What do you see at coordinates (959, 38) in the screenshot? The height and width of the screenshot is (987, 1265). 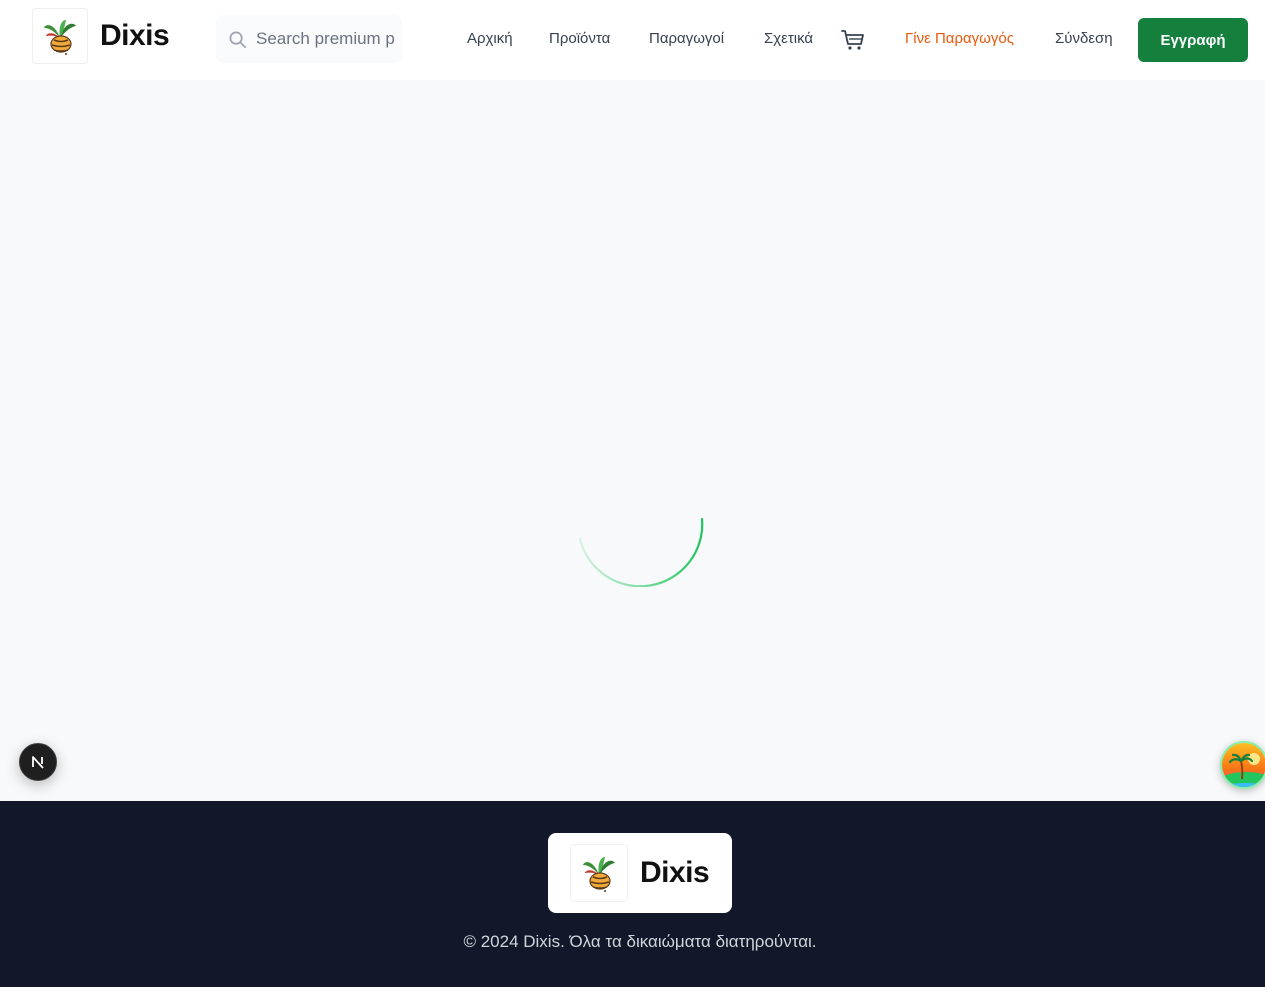 I see `nav-become-producer: Γίνε Παραγωγός` at bounding box center [959, 38].